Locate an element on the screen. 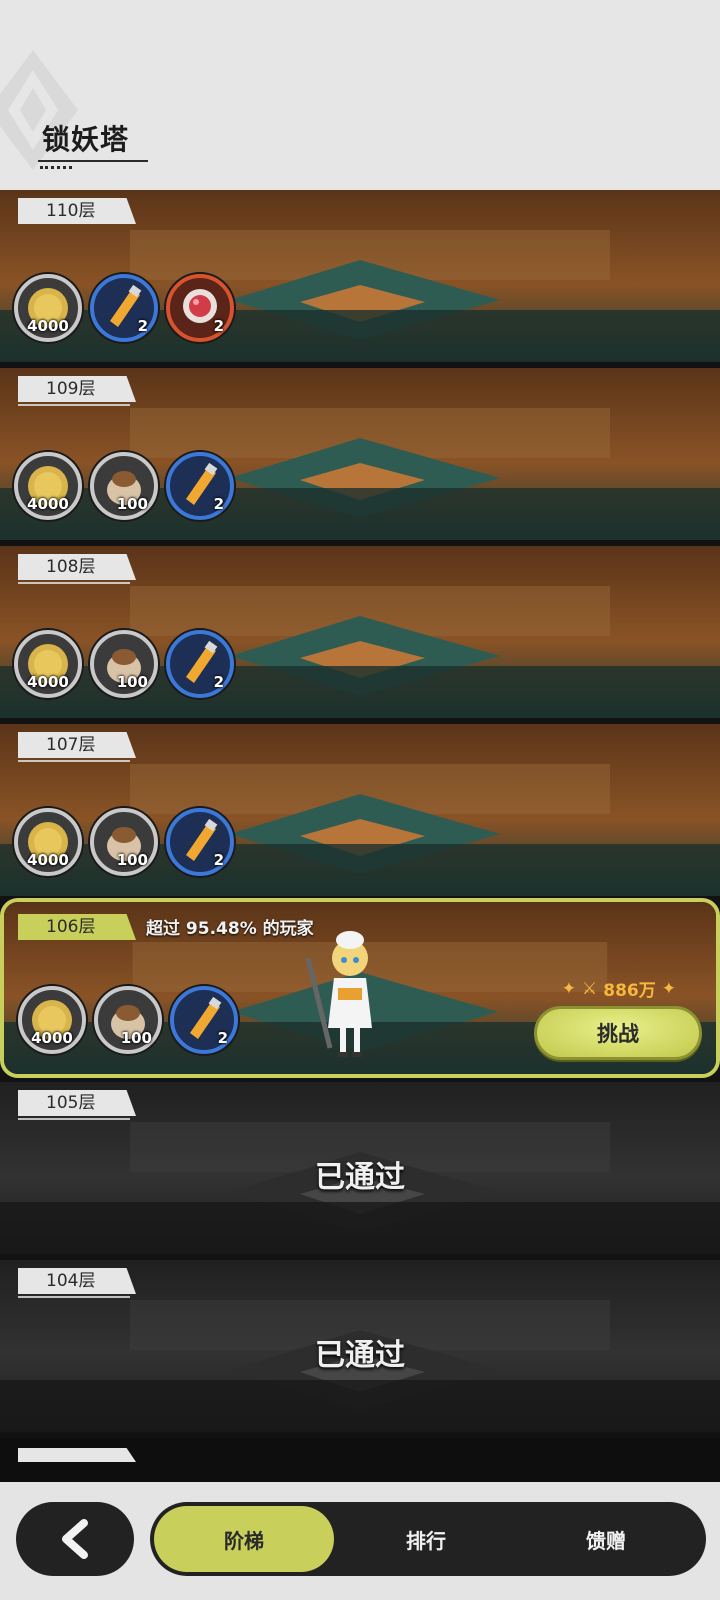 The width and height of the screenshot is (720, 1600). floor-label: 110层 is located at coordinates (77, 211).